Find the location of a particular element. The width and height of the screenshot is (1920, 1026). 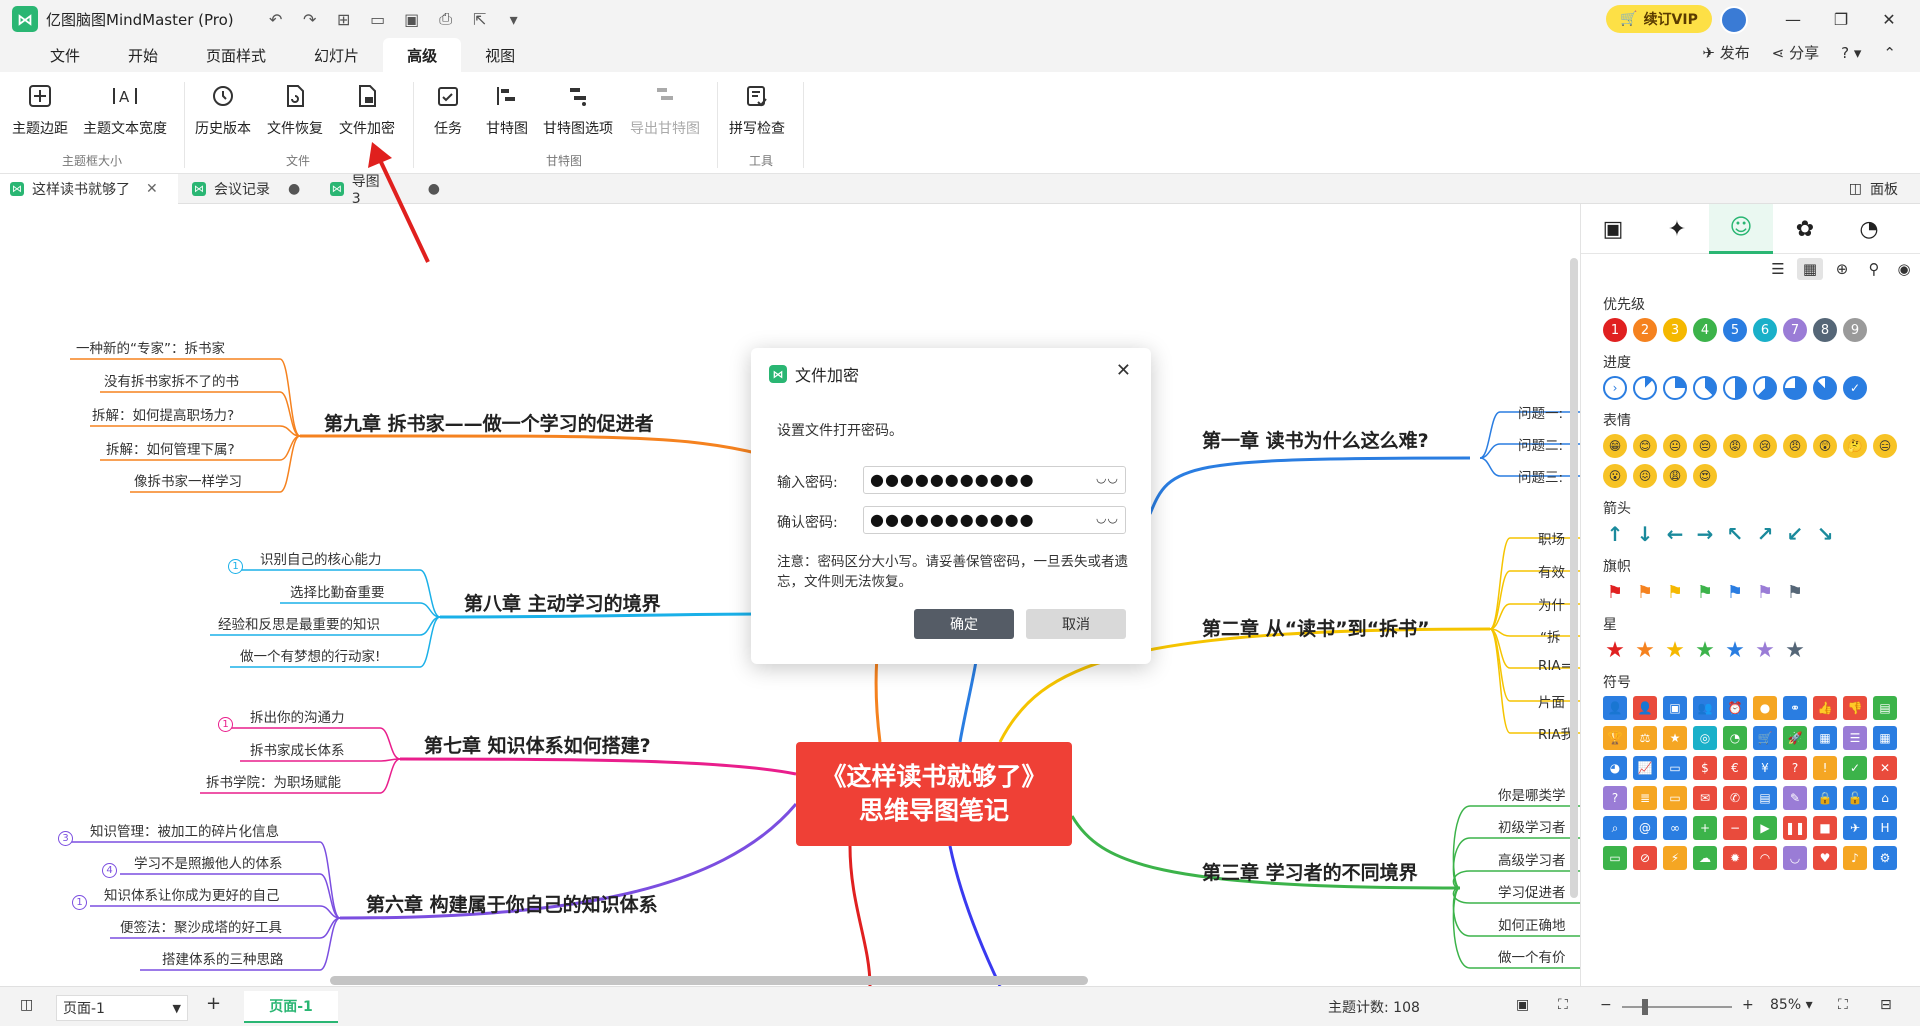

cross-icon: ✕ is located at coordinates (1885, 768).